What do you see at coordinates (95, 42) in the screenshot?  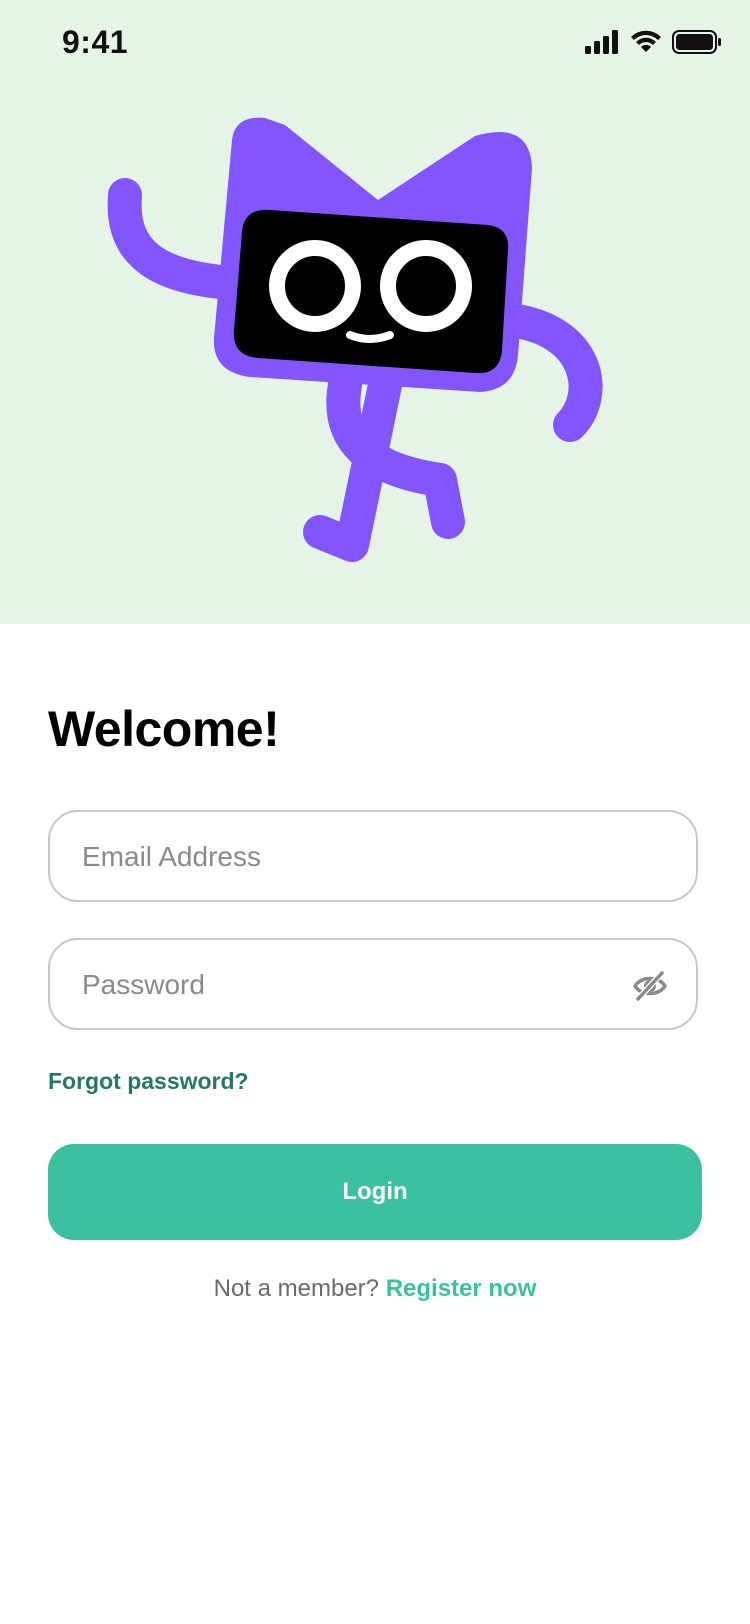 I see `status-time: 9:41` at bounding box center [95, 42].